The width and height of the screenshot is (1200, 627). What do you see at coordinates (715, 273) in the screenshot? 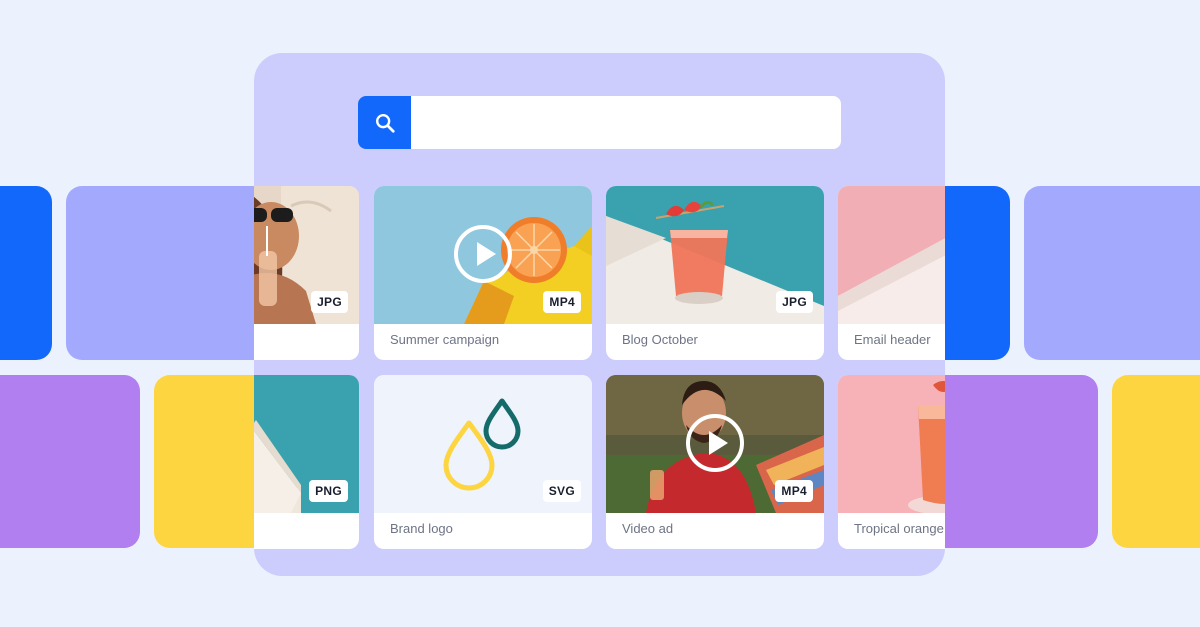
I see `asset-card-blog-october: JPG Blog October` at bounding box center [715, 273].